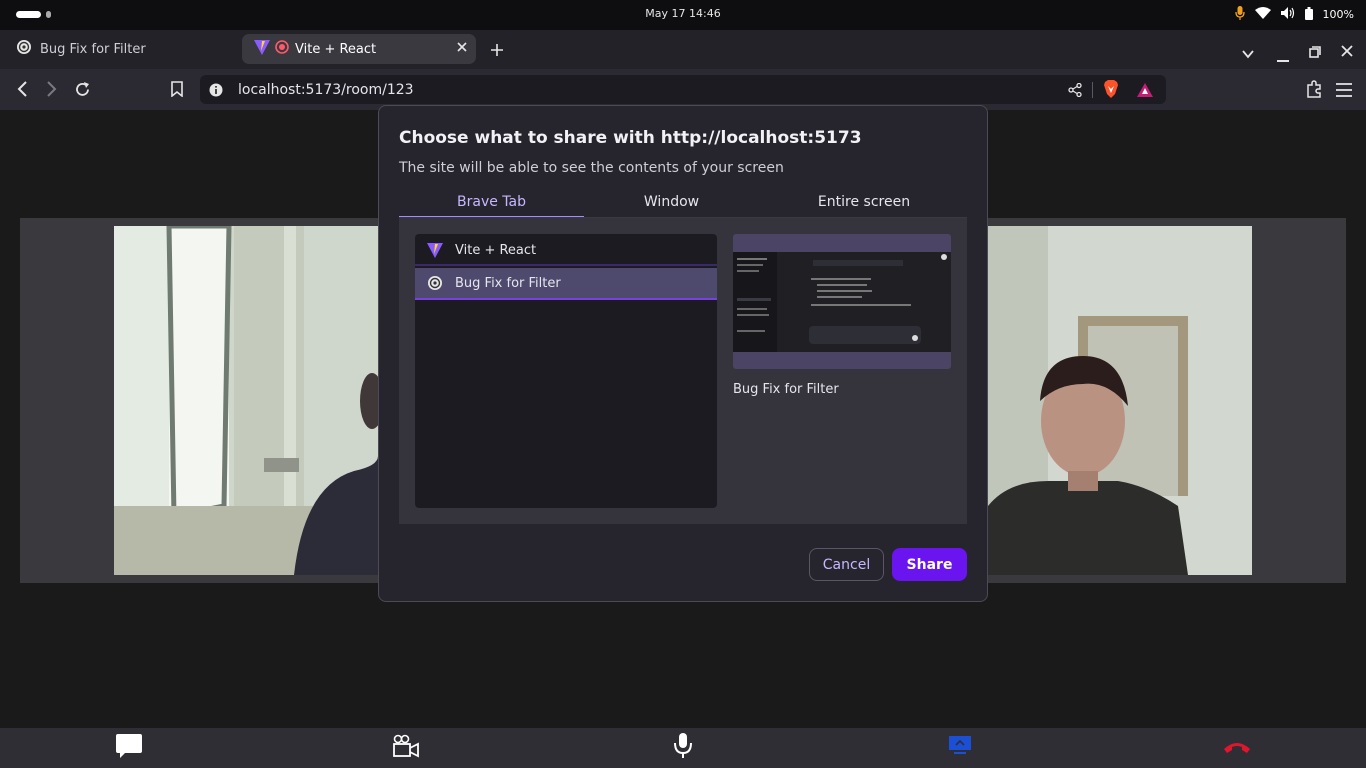 This screenshot has height=768, width=1366. Describe the element at coordinates (1344, 91) in the screenshot. I see `menu-icon` at that location.